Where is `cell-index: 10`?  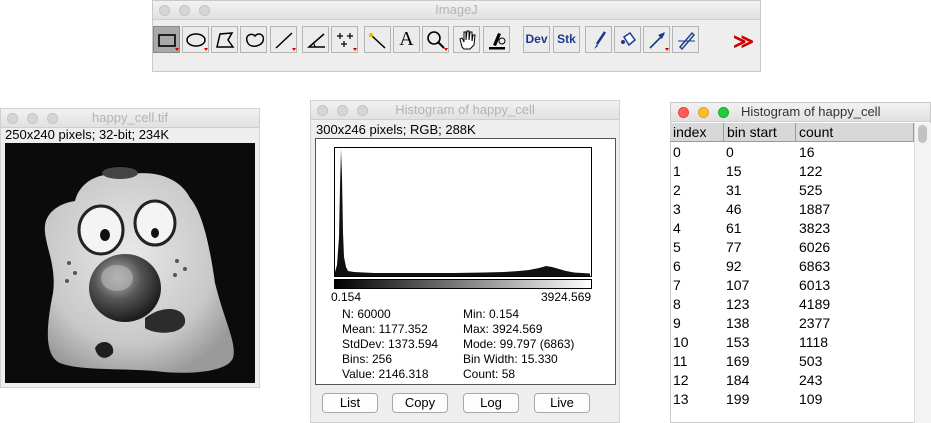 cell-index: 10 is located at coordinates (681, 342).